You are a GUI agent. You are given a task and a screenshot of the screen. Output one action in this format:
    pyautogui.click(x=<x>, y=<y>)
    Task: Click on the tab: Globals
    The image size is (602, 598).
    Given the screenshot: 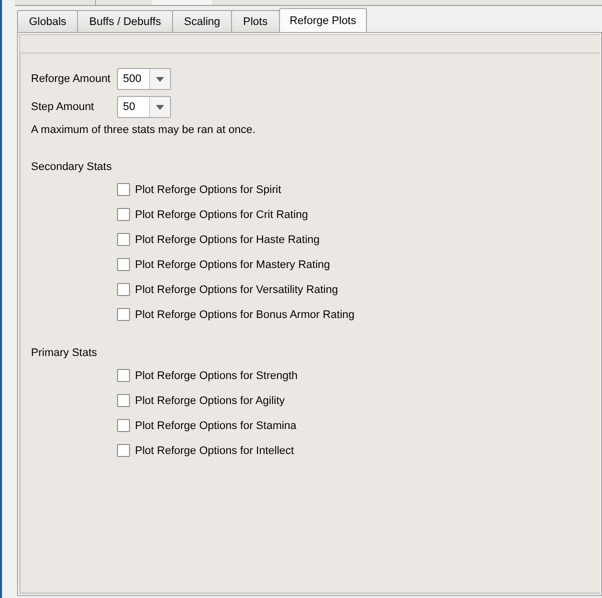 What is the action you would take?
    pyautogui.click(x=47, y=21)
    